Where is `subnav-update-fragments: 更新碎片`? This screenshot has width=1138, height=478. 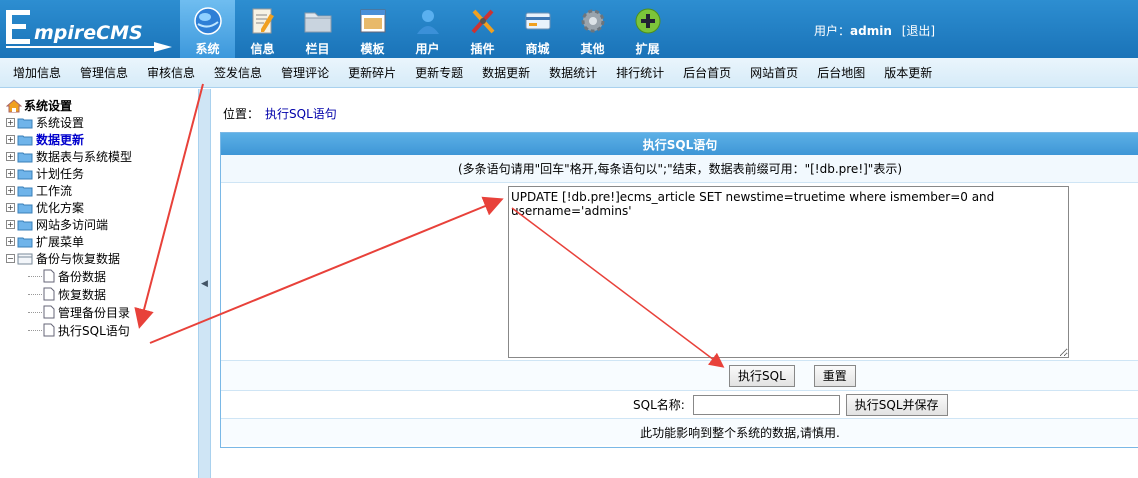
subnav-update-fragments: 更新碎片 is located at coordinates (372, 72).